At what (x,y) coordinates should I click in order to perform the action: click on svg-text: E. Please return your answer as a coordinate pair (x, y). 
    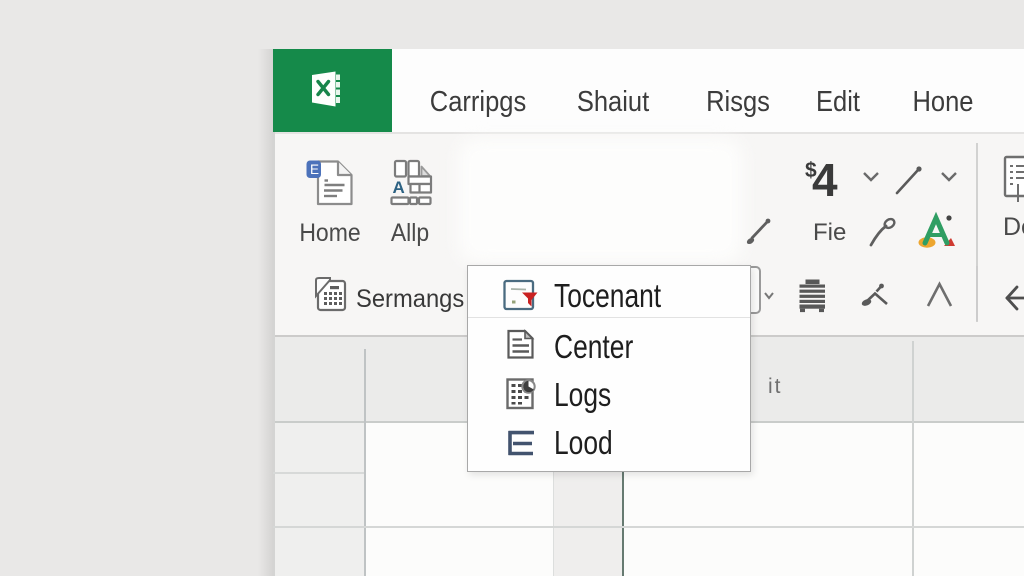
    Looking at the image, I should click on (314, 169).